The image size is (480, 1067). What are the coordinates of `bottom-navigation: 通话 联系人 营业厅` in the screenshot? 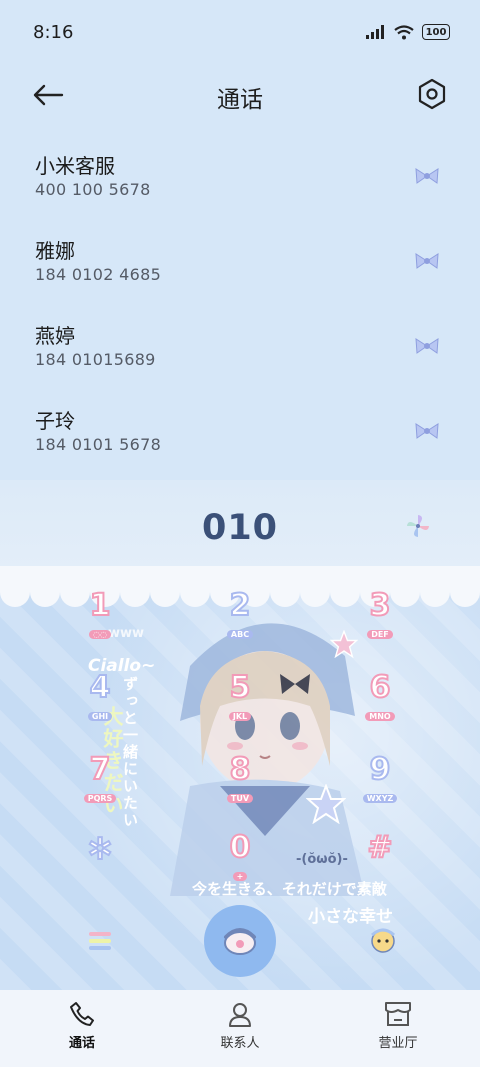 It's located at (240, 1028).